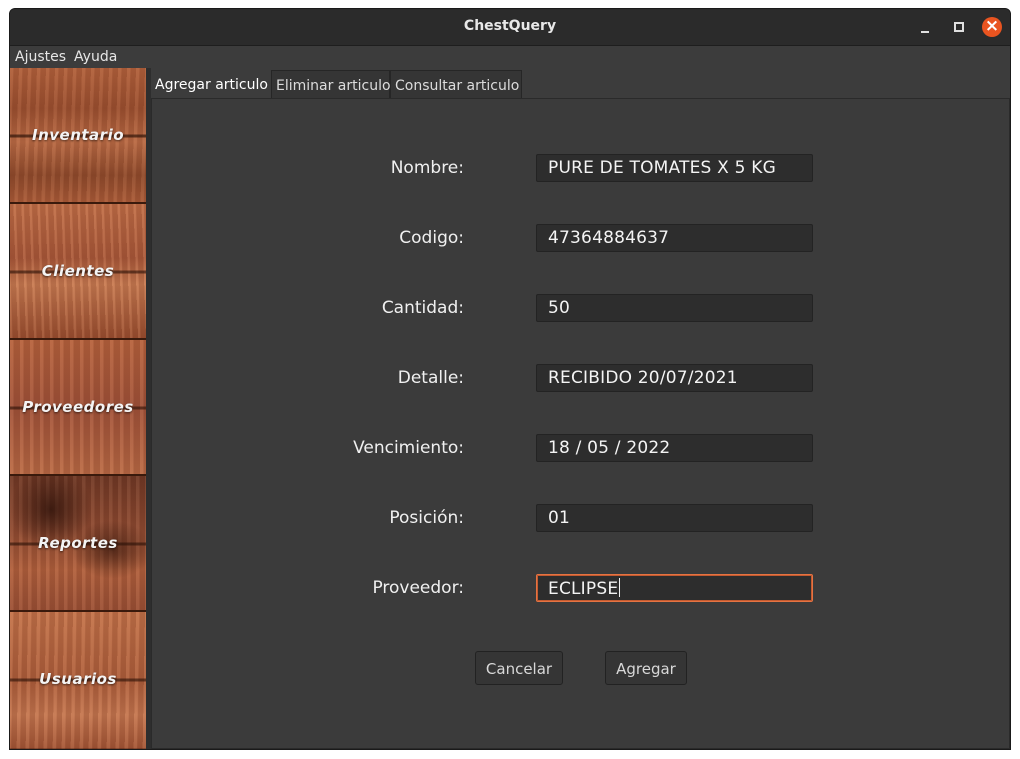  I want to click on maximize-icon, so click(959, 27).